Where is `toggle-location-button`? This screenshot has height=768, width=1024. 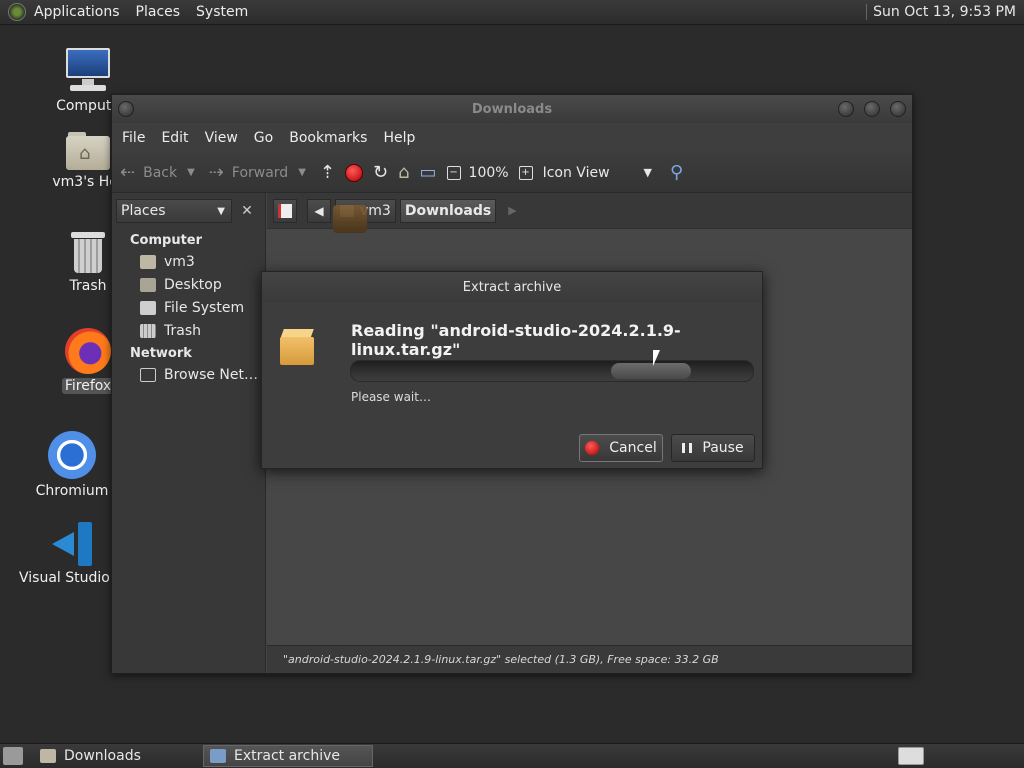 toggle-location-button is located at coordinates (285, 210).